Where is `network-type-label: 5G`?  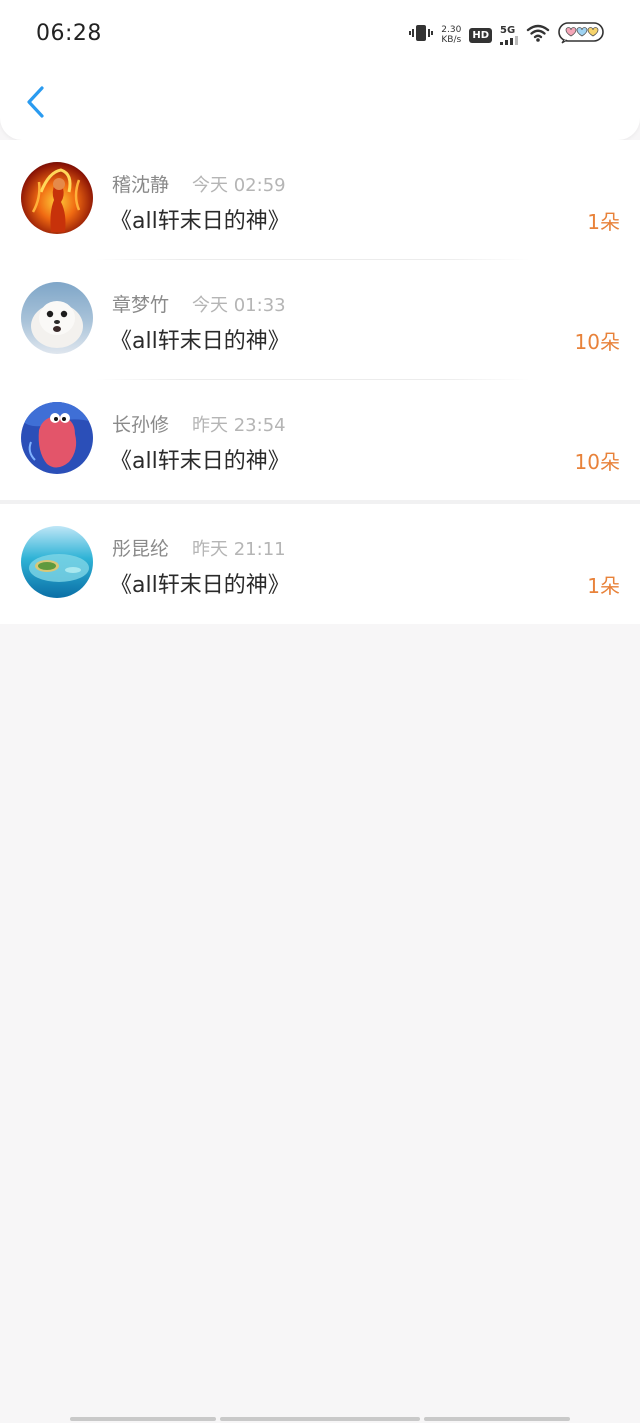
network-type-label: 5G is located at coordinates (508, 30).